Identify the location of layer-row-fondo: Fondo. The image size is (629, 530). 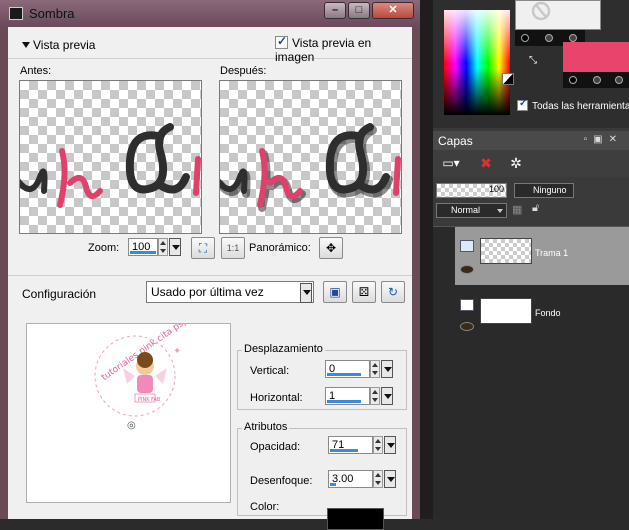
(542, 316).